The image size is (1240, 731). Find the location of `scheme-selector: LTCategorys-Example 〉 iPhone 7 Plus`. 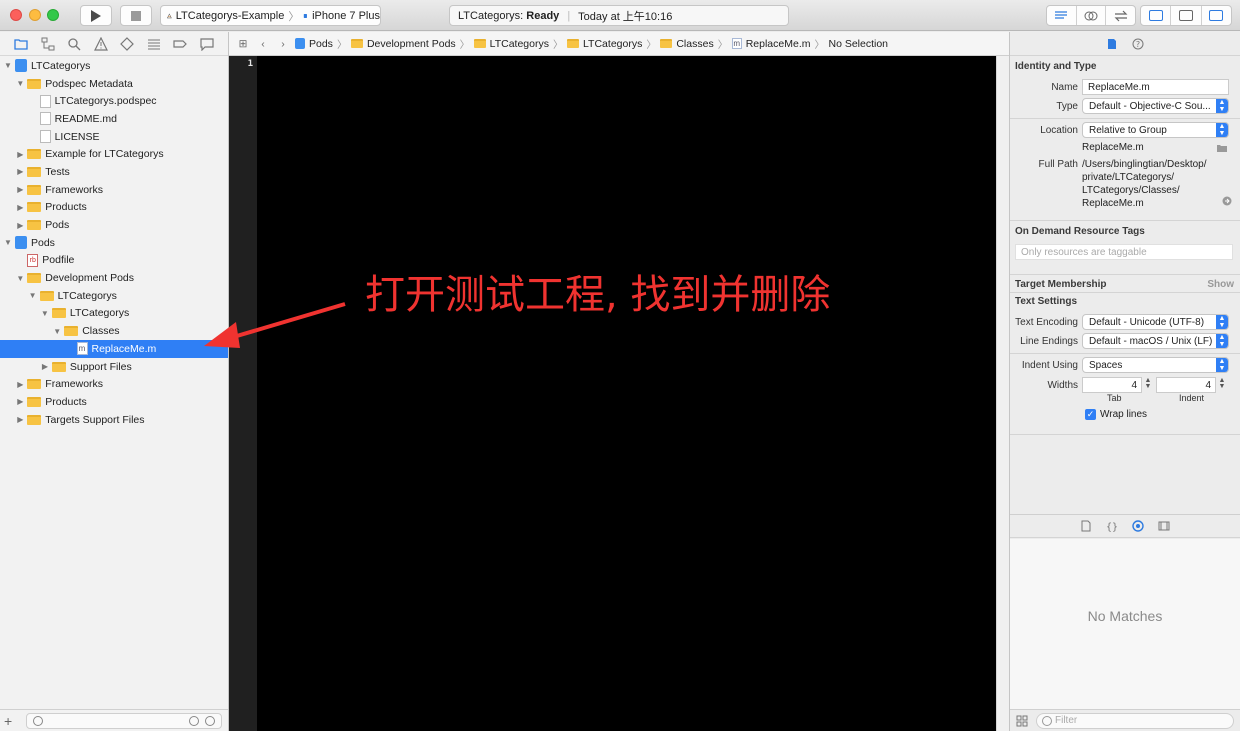

scheme-selector: LTCategorys-Example 〉 iPhone 7 Plus is located at coordinates (270, 15).